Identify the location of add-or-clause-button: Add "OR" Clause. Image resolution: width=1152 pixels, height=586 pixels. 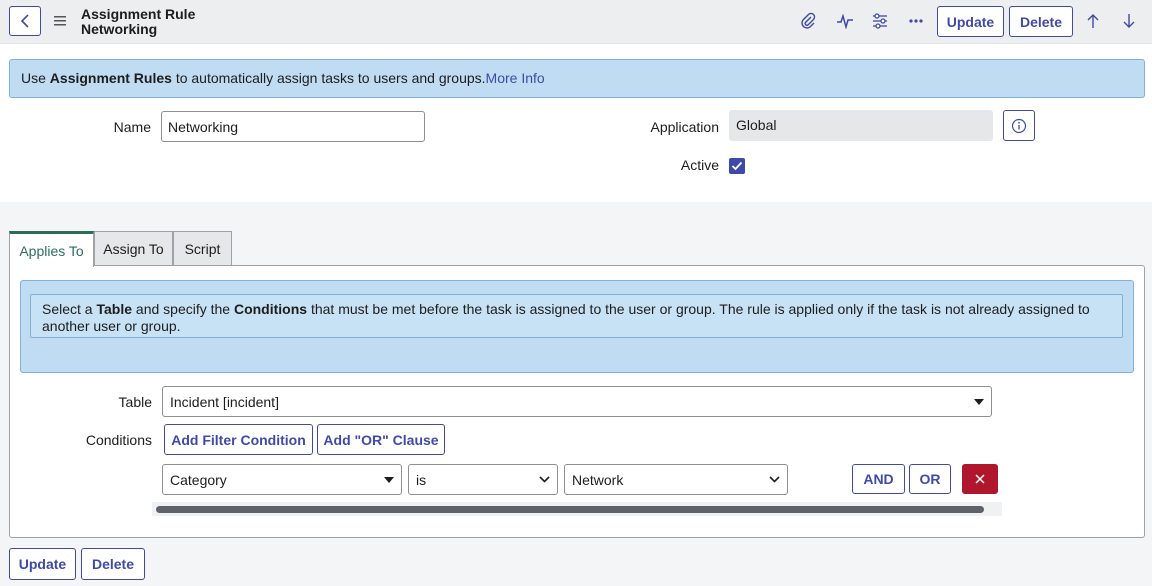
(381, 439).